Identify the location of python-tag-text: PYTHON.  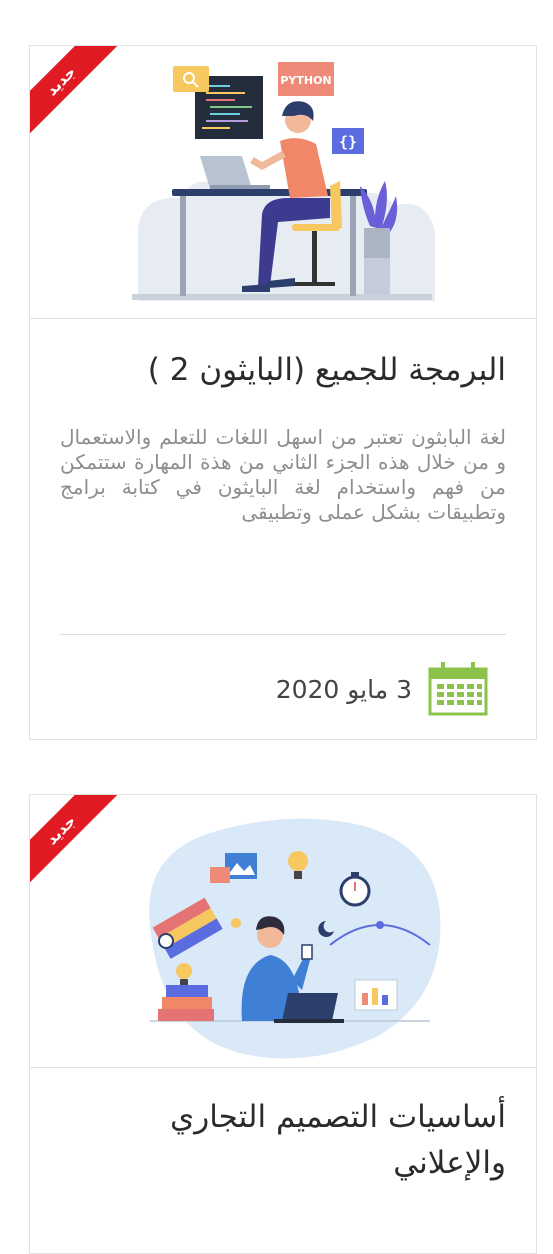
(305, 80).